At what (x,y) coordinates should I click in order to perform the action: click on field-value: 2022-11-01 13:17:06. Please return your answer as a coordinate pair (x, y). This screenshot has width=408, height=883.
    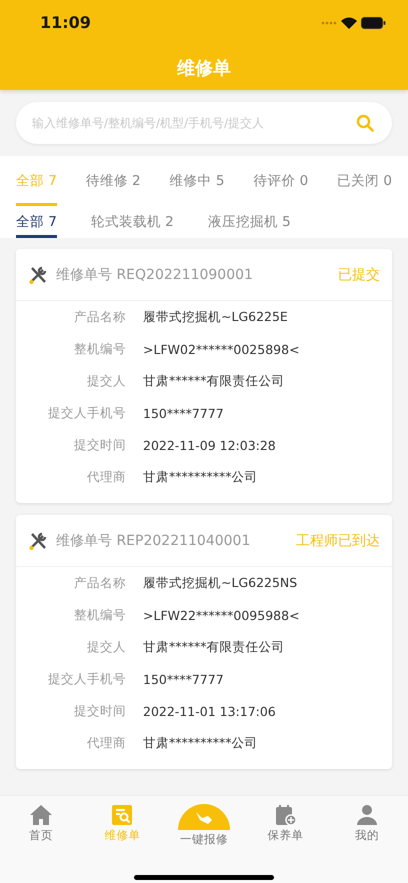
    Looking at the image, I should click on (209, 711).